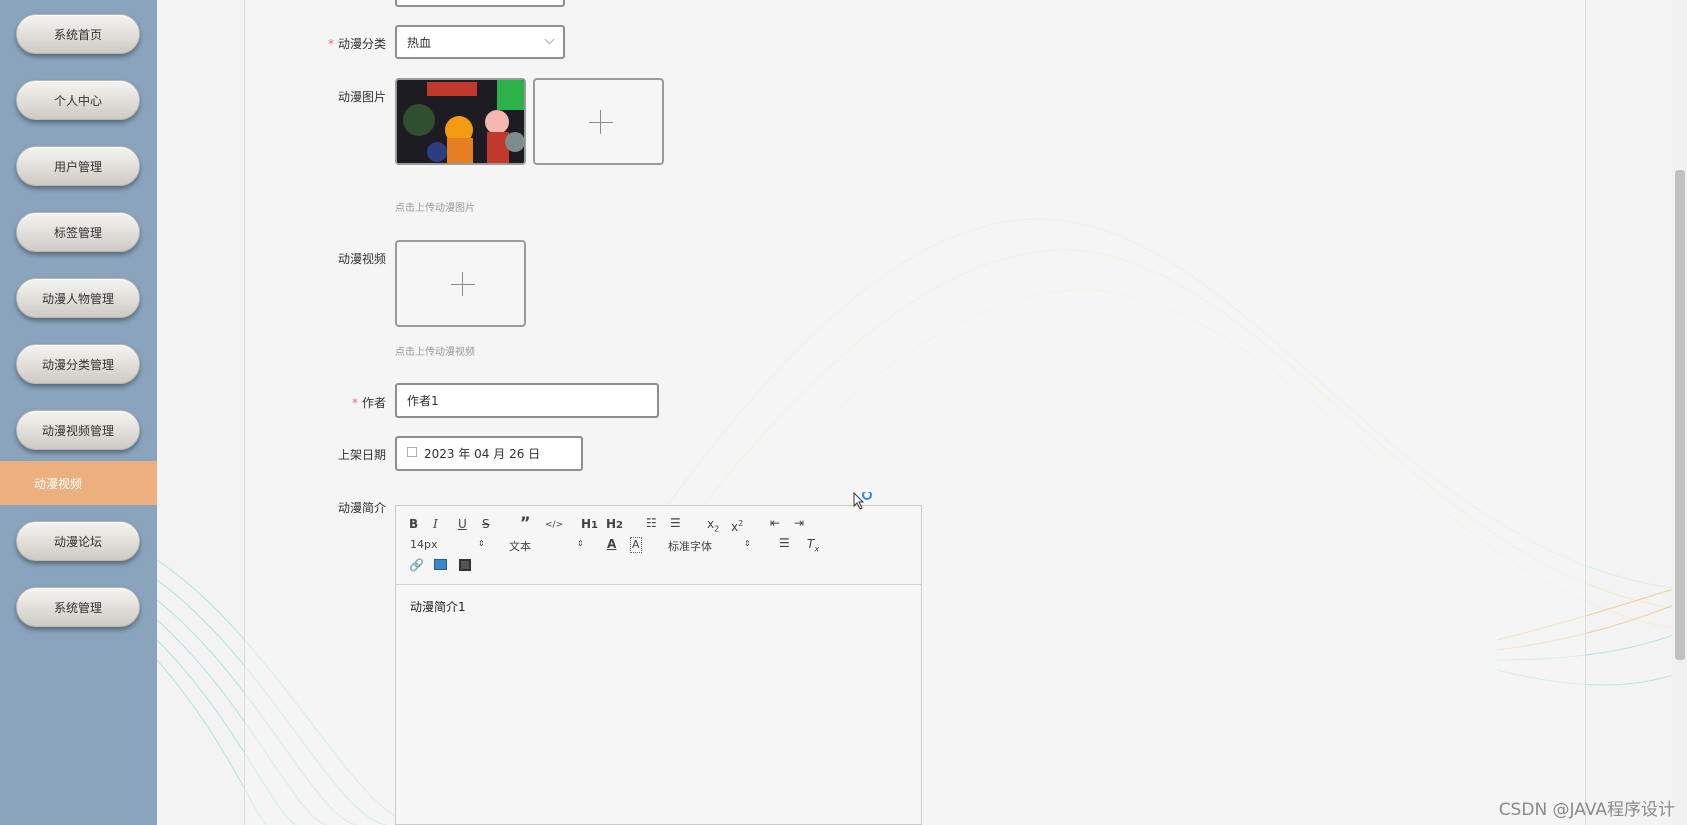 This screenshot has height=825, width=1687. What do you see at coordinates (440, 564) in the screenshot?
I see `image-icon` at bounding box center [440, 564].